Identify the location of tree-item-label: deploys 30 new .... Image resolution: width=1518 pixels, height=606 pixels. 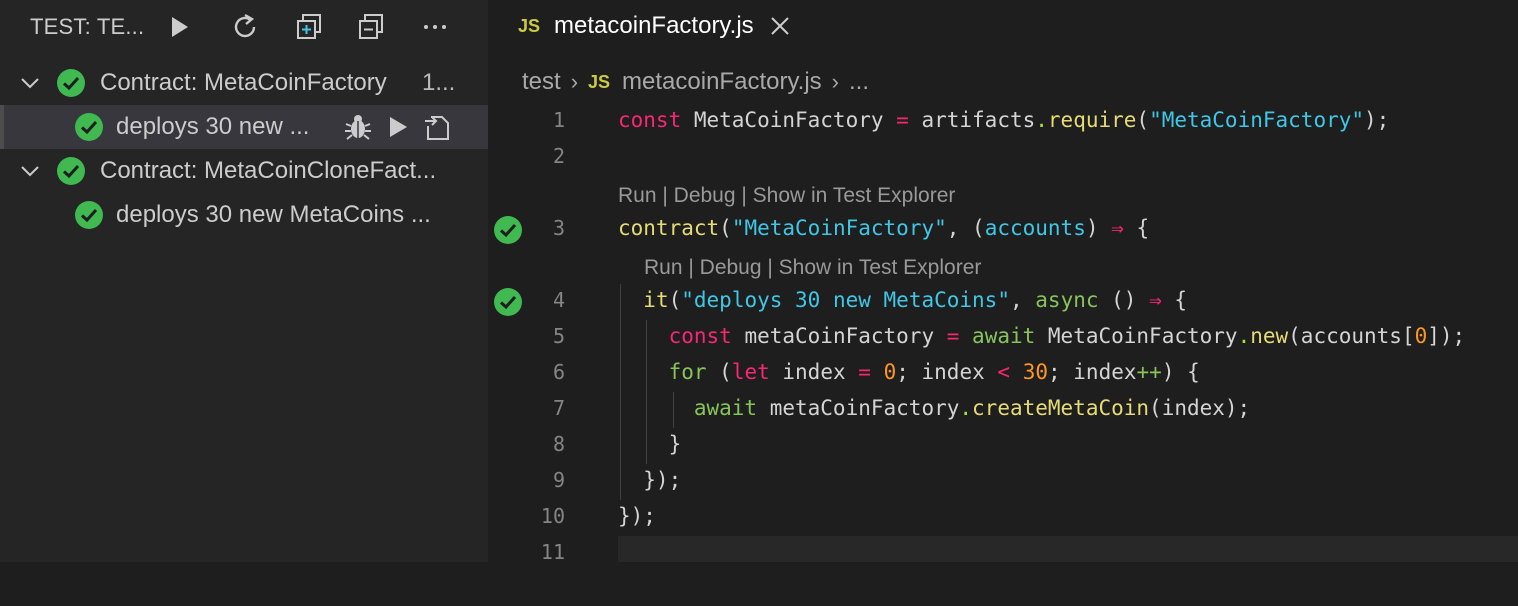
(213, 126).